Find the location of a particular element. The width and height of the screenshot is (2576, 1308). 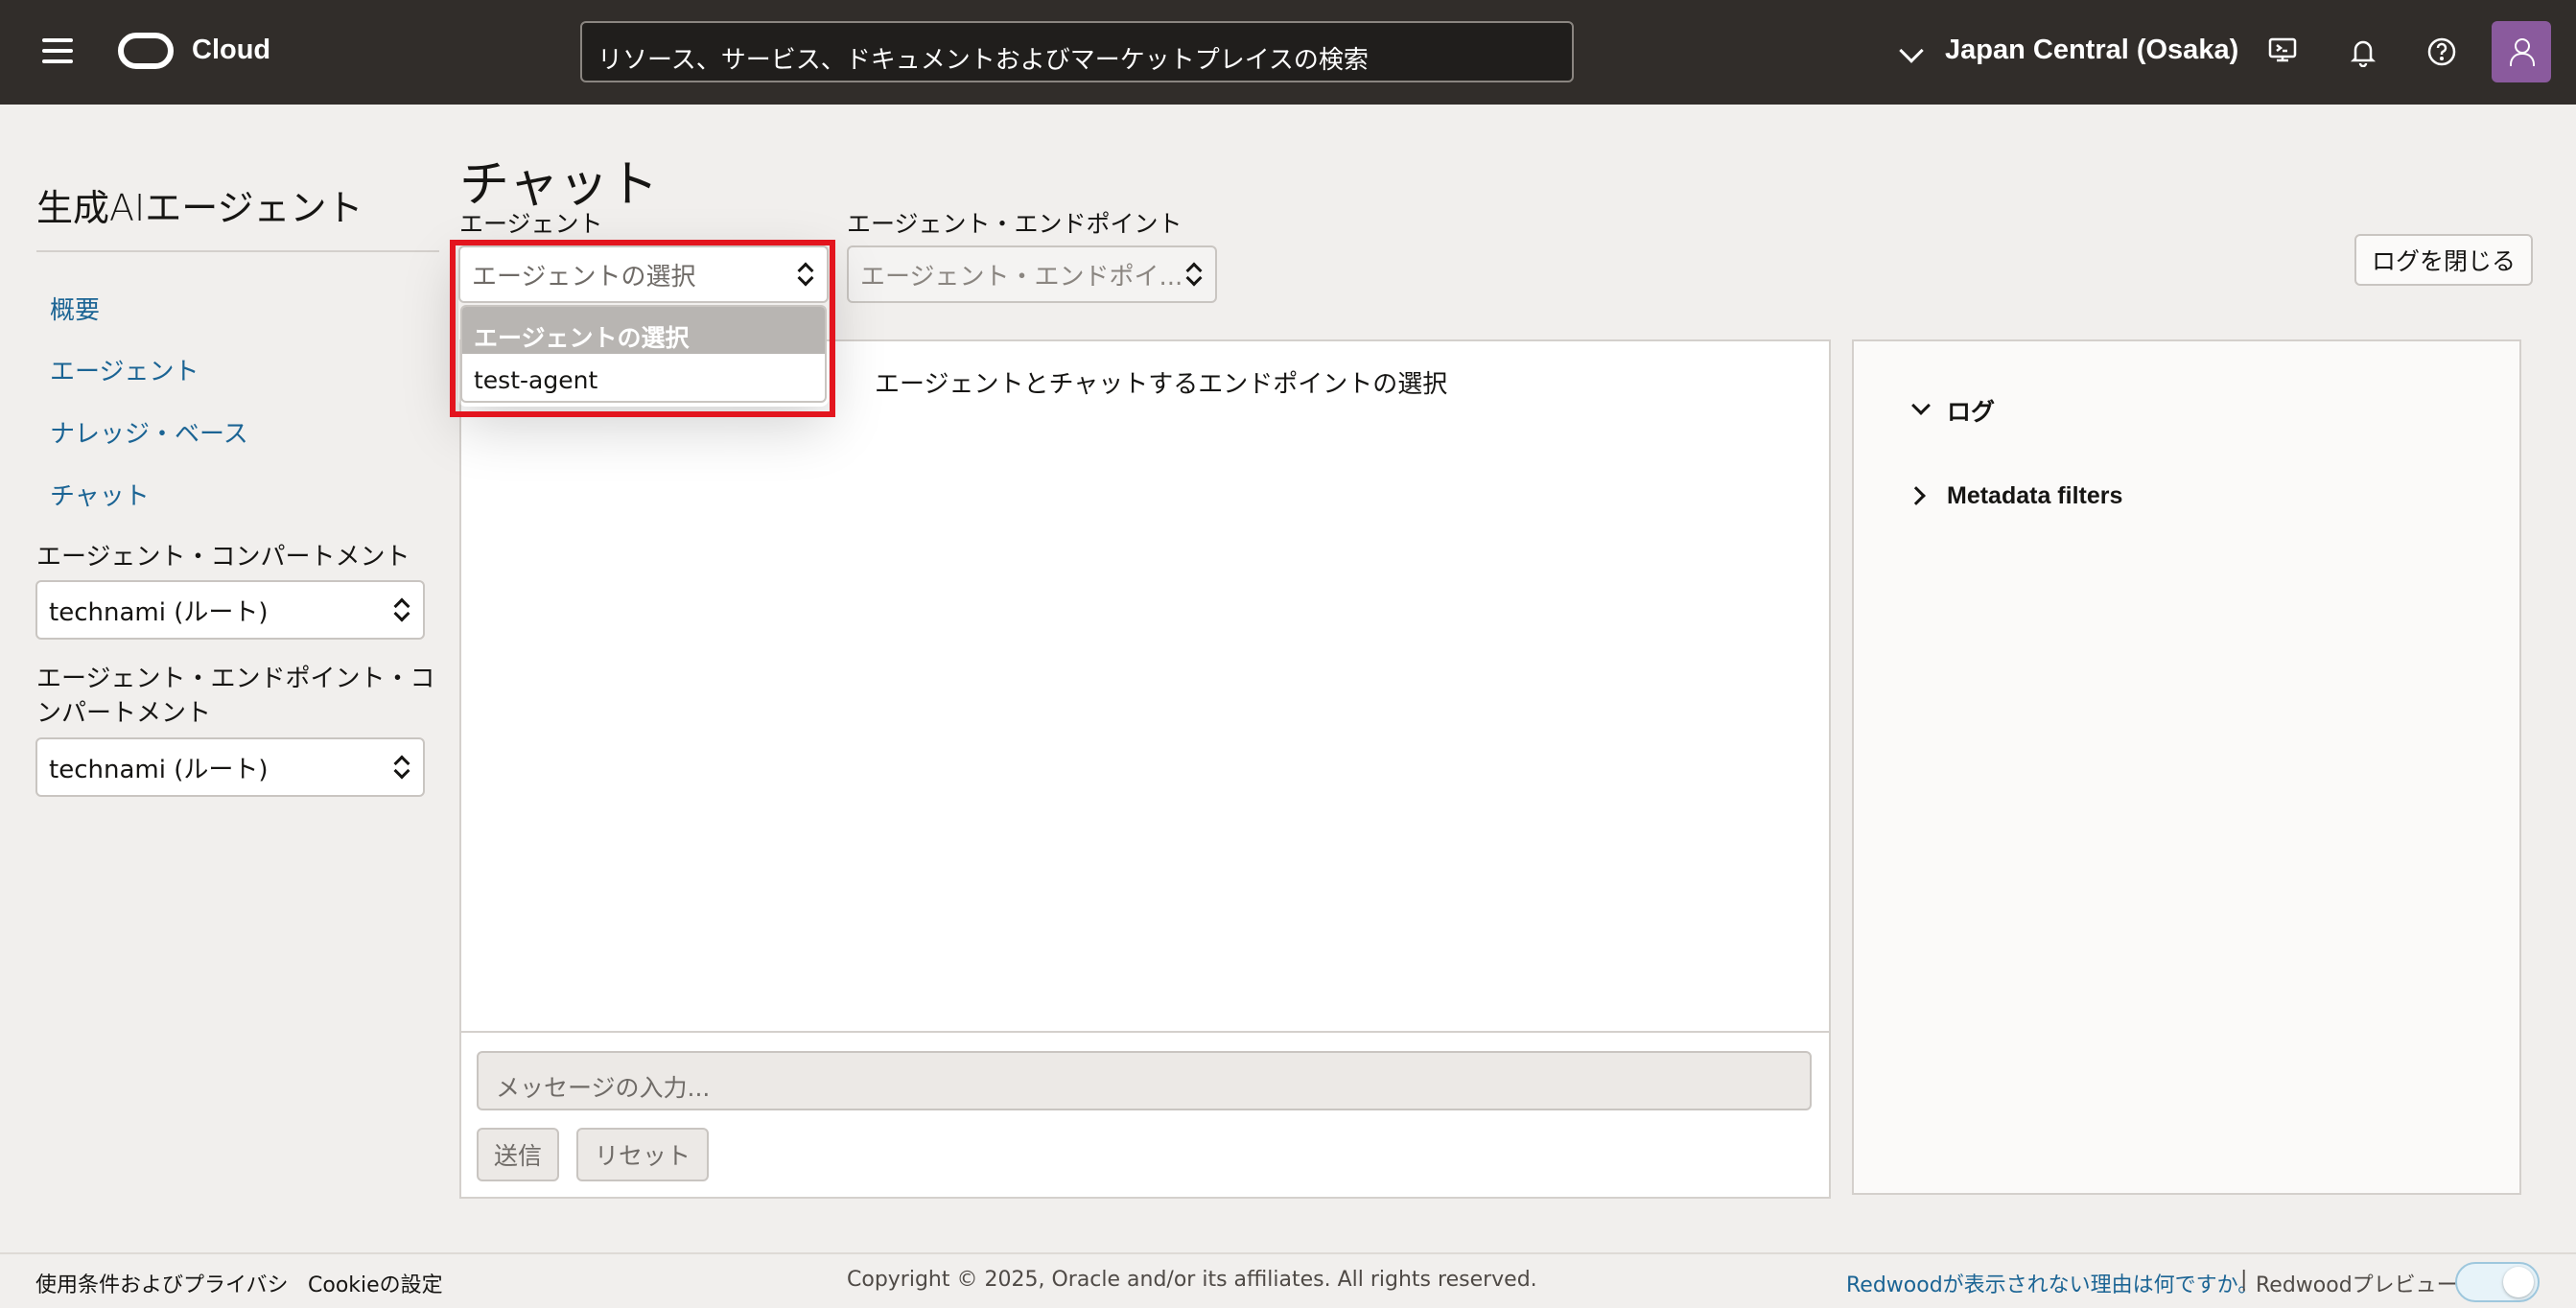

log-section-header: ログ is located at coordinates (1971, 410).